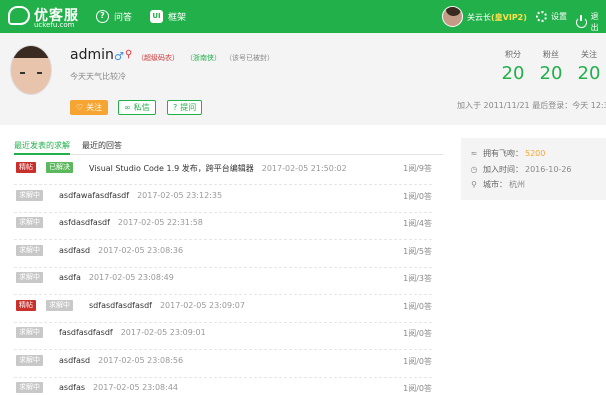  Describe the element at coordinates (594, 22) in the screenshot. I see `logout-label: 退出` at that location.